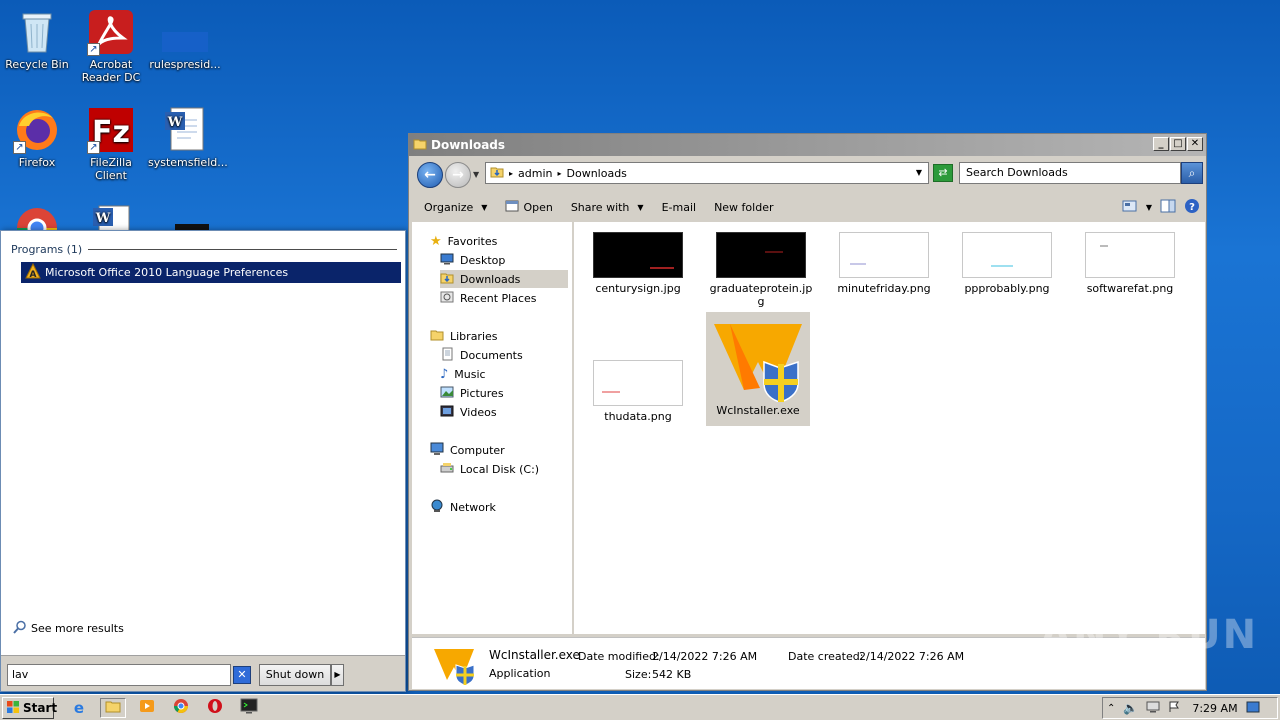  I want to click on refresh-button: ⇄, so click(943, 173).